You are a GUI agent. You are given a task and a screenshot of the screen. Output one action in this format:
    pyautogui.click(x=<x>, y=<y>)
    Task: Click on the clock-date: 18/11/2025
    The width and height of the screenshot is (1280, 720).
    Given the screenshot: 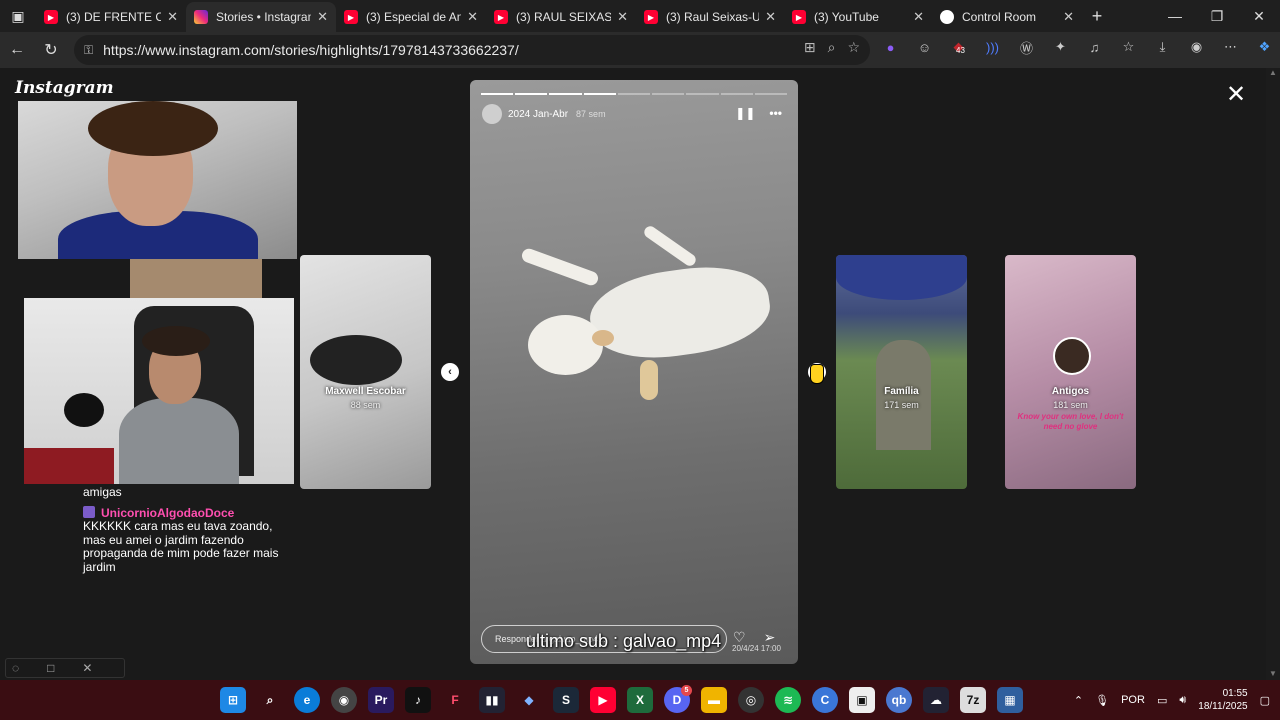 What is the action you would take?
    pyautogui.click(x=1223, y=706)
    